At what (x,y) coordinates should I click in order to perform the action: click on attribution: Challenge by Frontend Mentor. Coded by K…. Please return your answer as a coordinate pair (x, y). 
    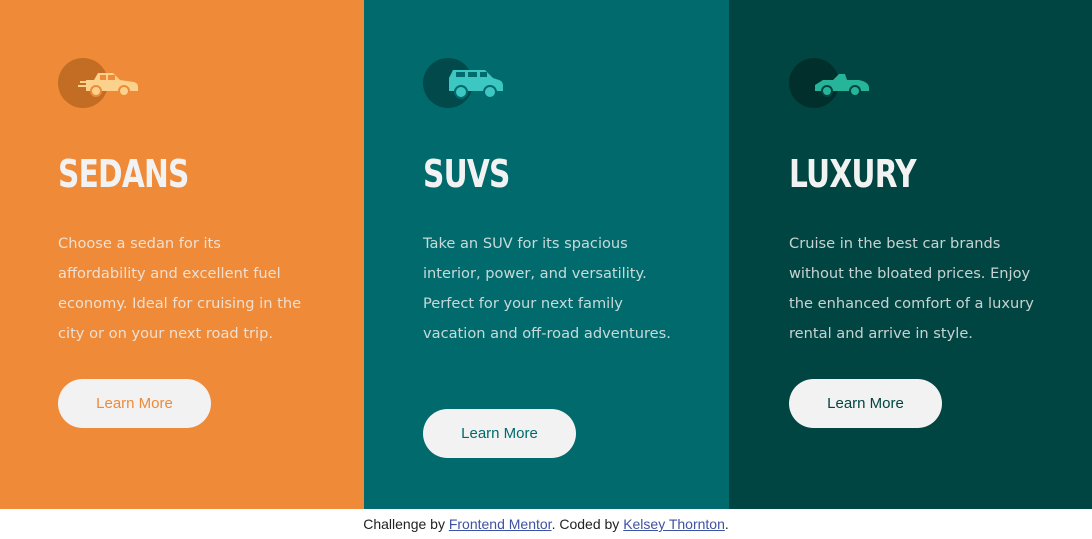
    Looking at the image, I should click on (546, 521).